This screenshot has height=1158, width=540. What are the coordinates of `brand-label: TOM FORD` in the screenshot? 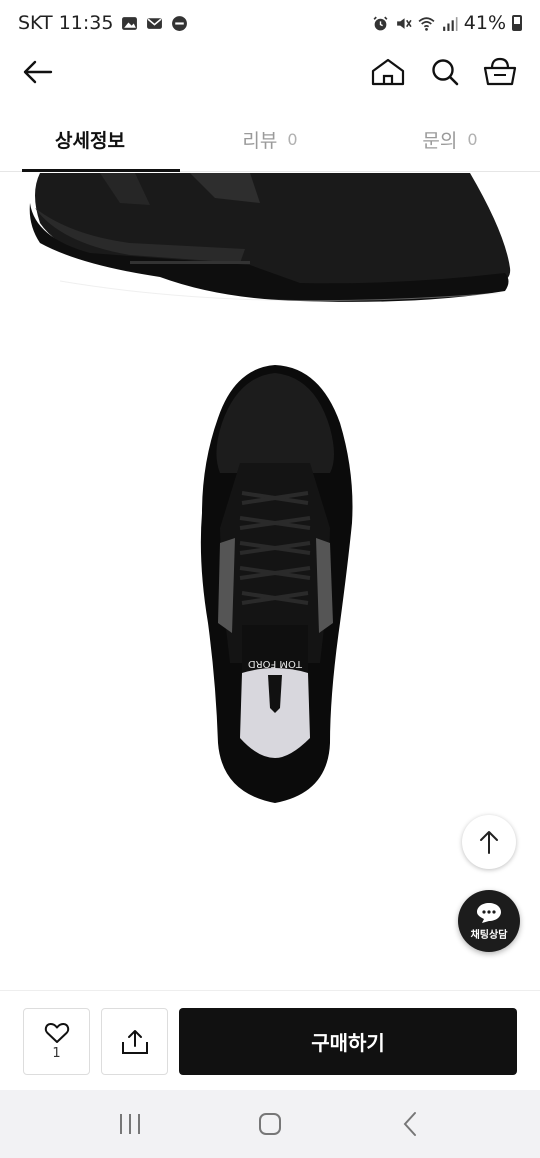 It's located at (275, 663).